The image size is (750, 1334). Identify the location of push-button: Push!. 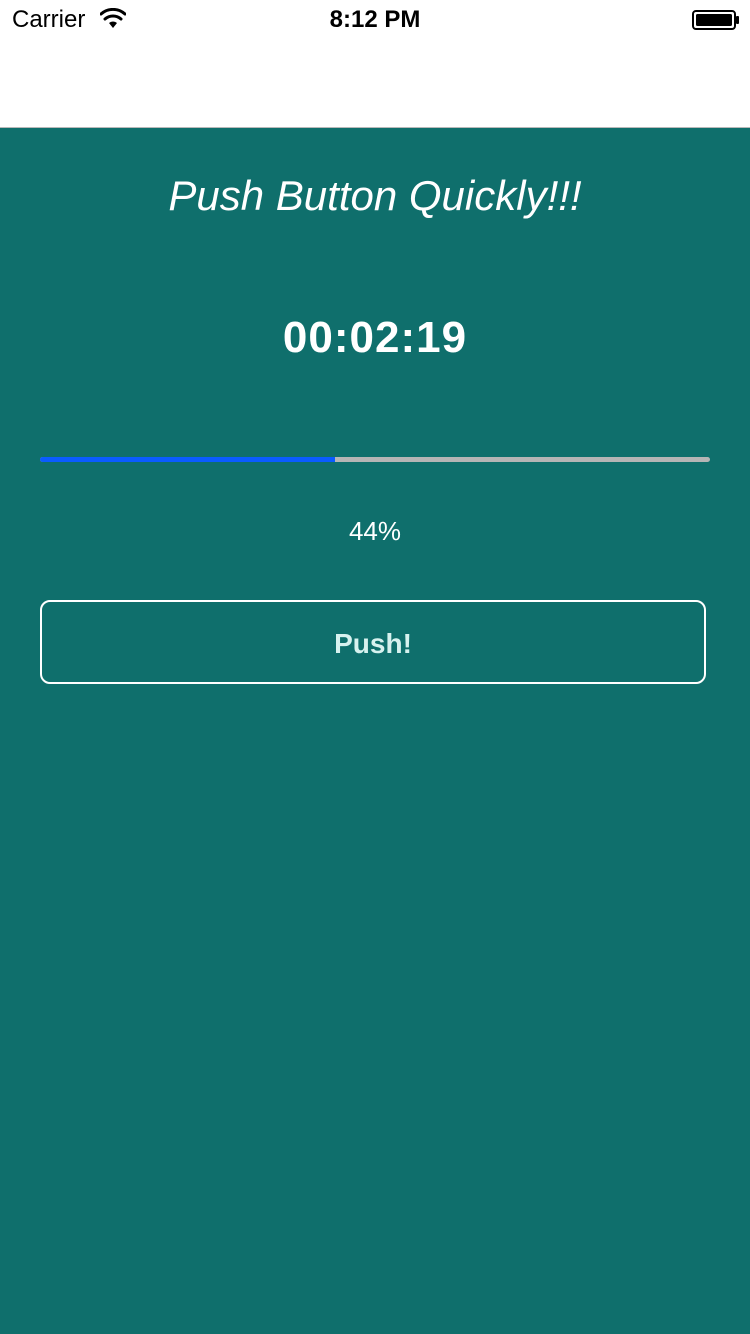
(373, 642).